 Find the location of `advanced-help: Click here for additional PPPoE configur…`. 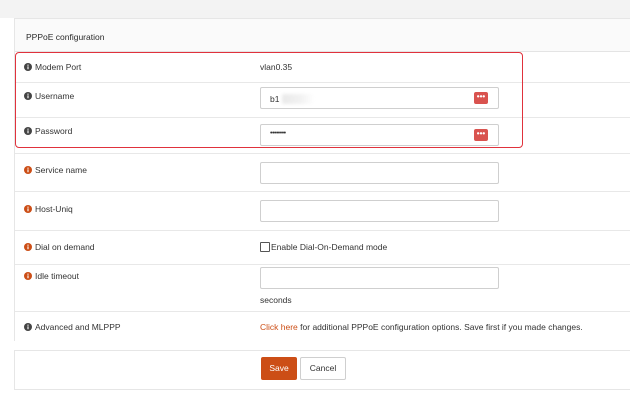

advanced-help: Click here for additional PPPoE configur… is located at coordinates (421, 327).